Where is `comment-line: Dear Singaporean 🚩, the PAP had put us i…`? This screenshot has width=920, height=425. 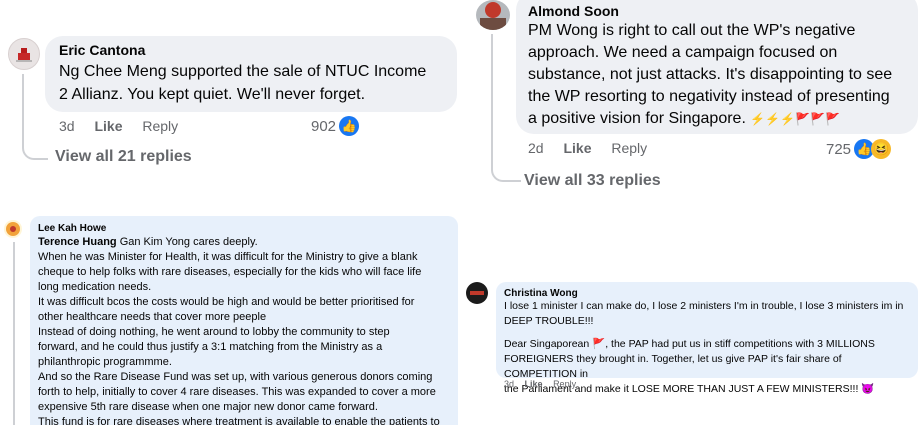
comment-line: Dear Singaporean 🚩, the PAP had put us i… is located at coordinates (689, 344).